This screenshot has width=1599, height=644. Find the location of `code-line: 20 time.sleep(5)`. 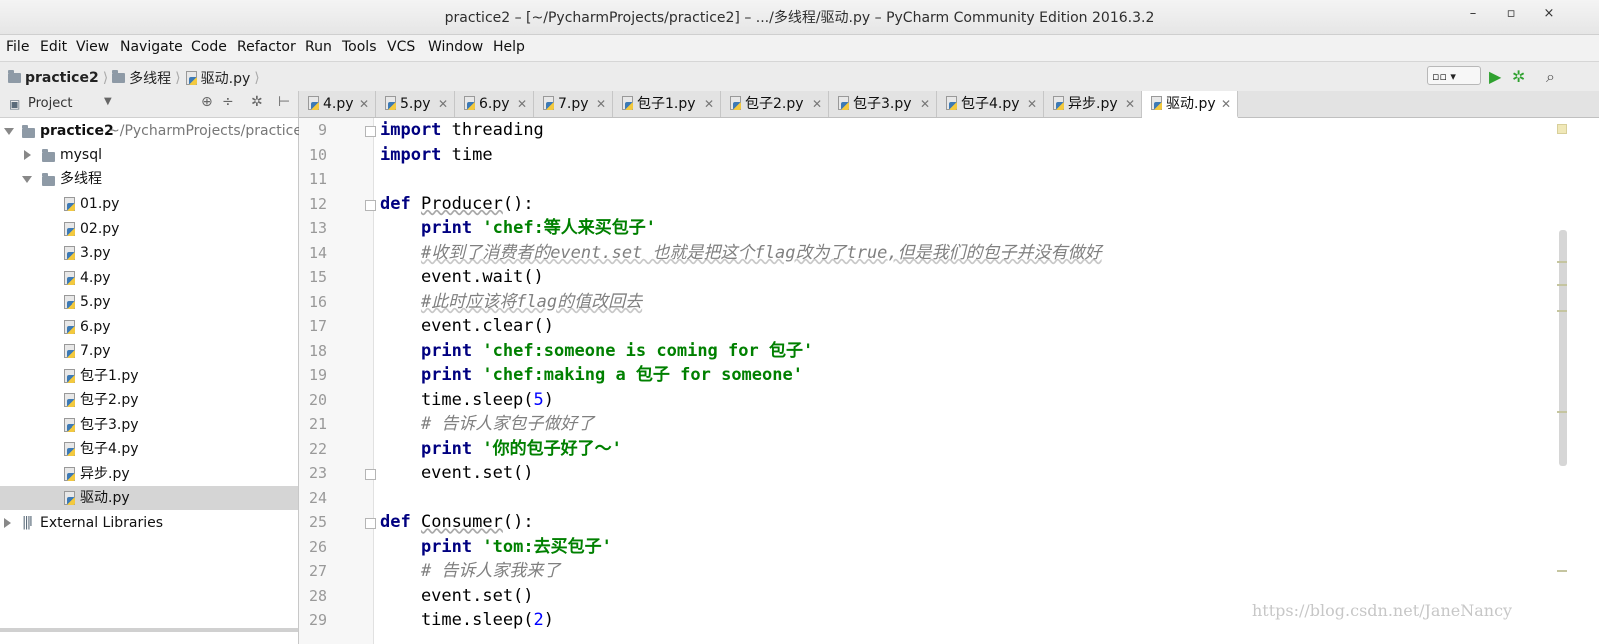

code-line: 20 time.sleep(5) is located at coordinates (929, 400).